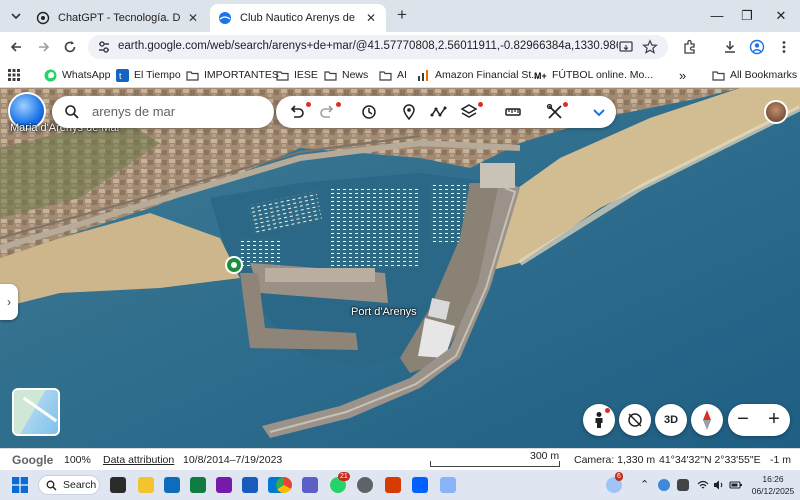 This screenshot has width=800, height=500. Describe the element at coordinates (743, 419) in the screenshot. I see `zoom-out-button: −` at that location.